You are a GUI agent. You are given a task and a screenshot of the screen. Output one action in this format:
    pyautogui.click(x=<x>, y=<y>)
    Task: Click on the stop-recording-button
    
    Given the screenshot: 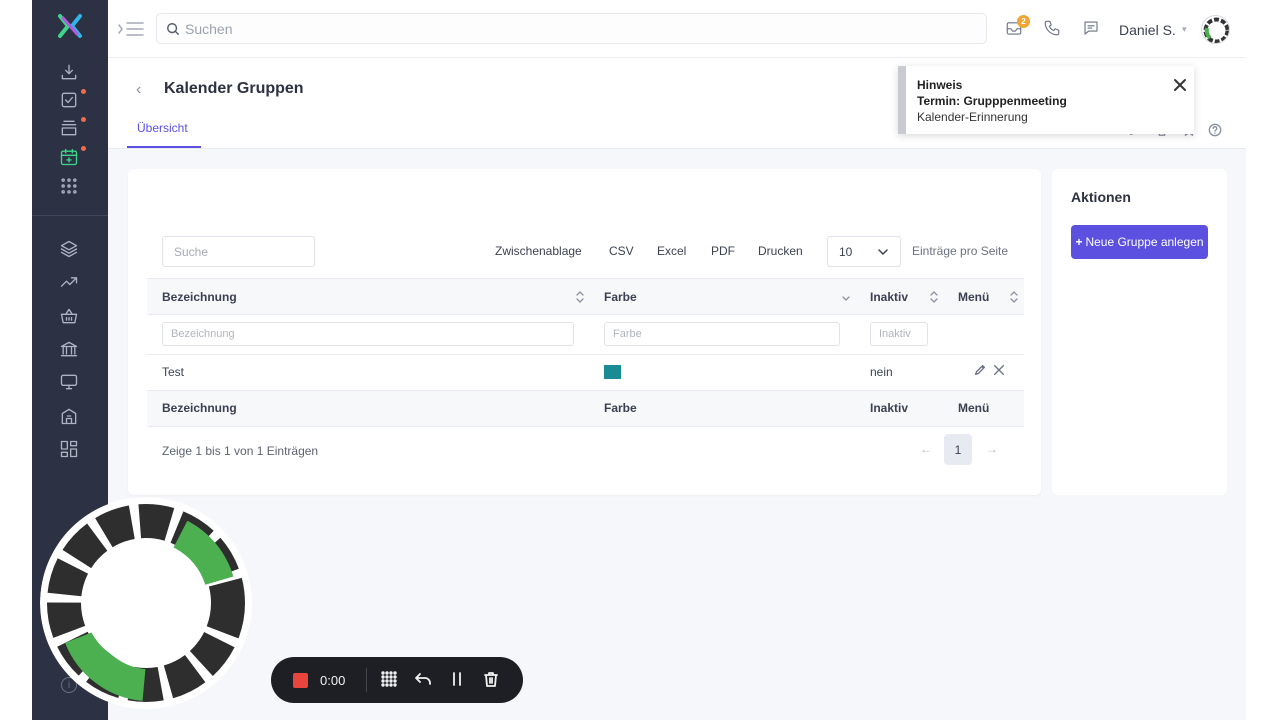 What is the action you would take?
    pyautogui.click(x=300, y=680)
    